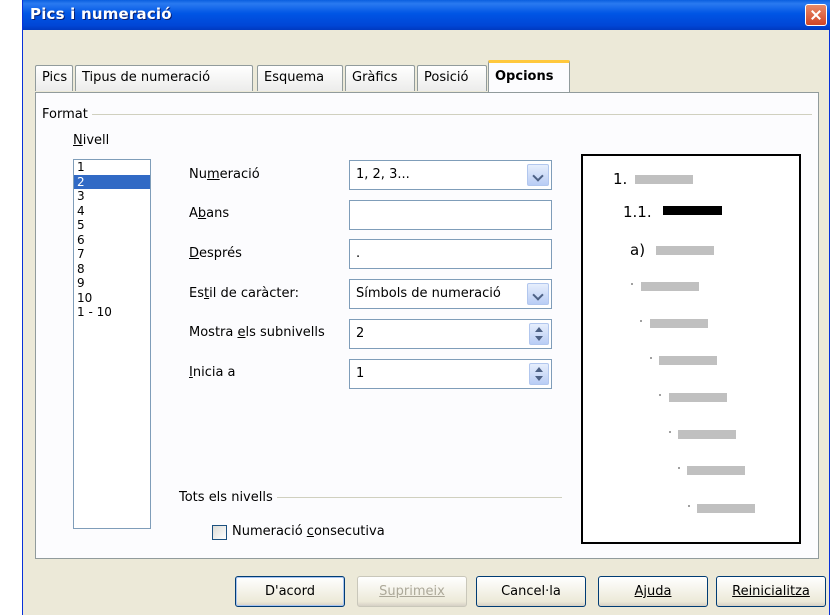 The height and width of the screenshot is (615, 830). I want to click on list-item: 4, so click(112, 211).